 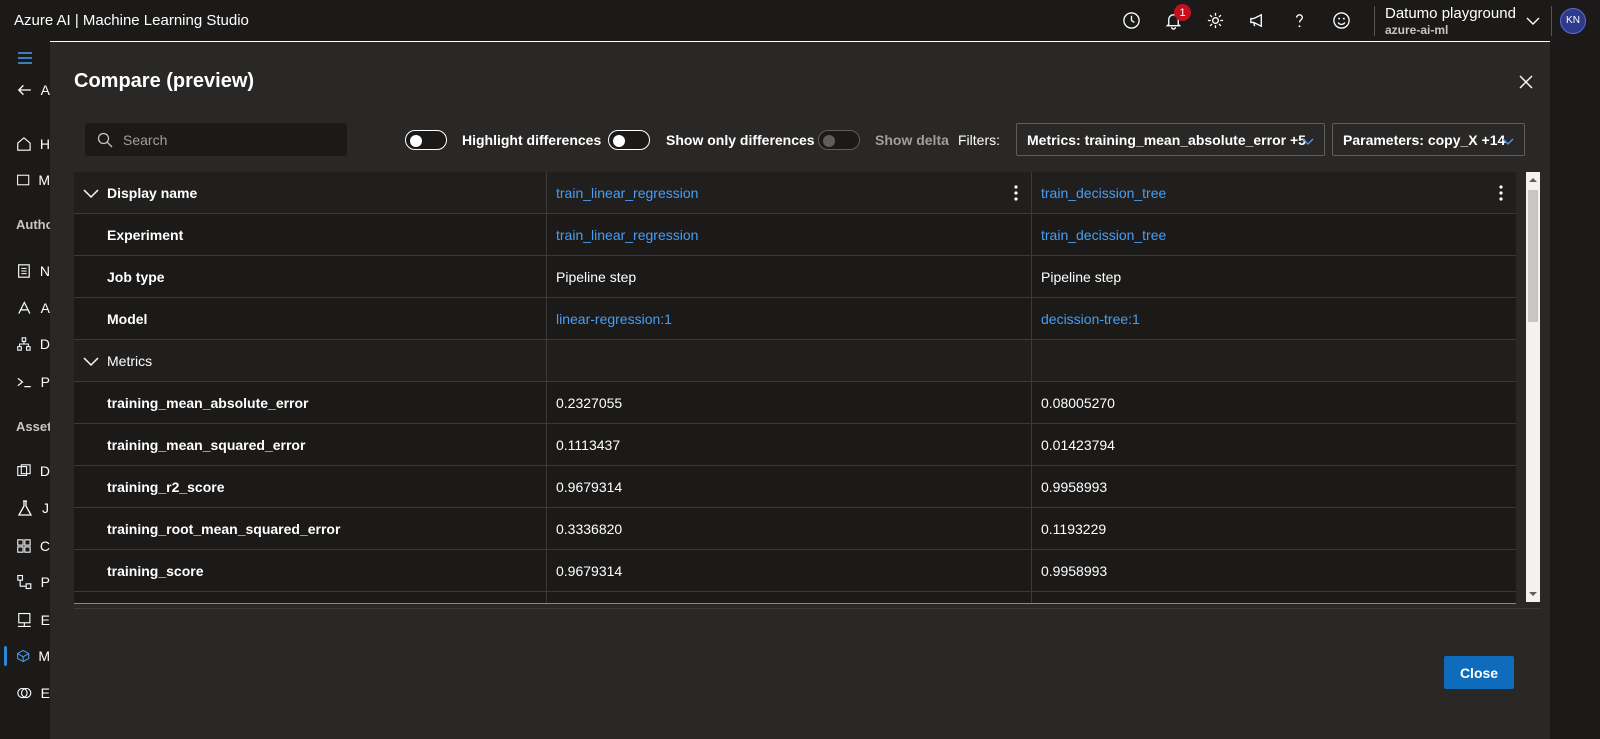 I want to click on table-cell: linear-regression:1, so click(x=788, y=318).